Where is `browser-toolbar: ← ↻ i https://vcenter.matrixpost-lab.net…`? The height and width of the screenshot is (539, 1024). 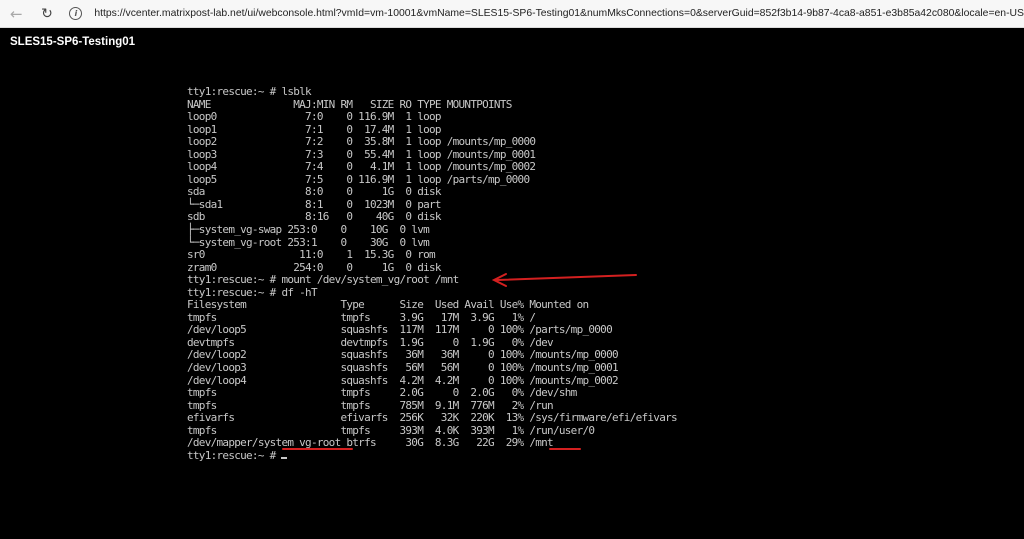
browser-toolbar: ← ↻ i https://vcenter.matrixpost-lab.net… is located at coordinates (512, 14).